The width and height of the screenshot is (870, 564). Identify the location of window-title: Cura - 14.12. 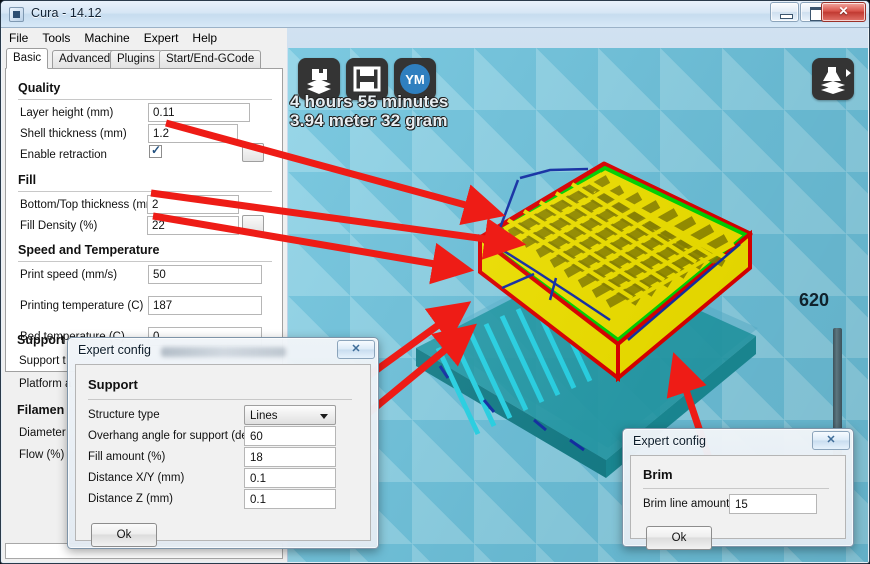
(66, 13).